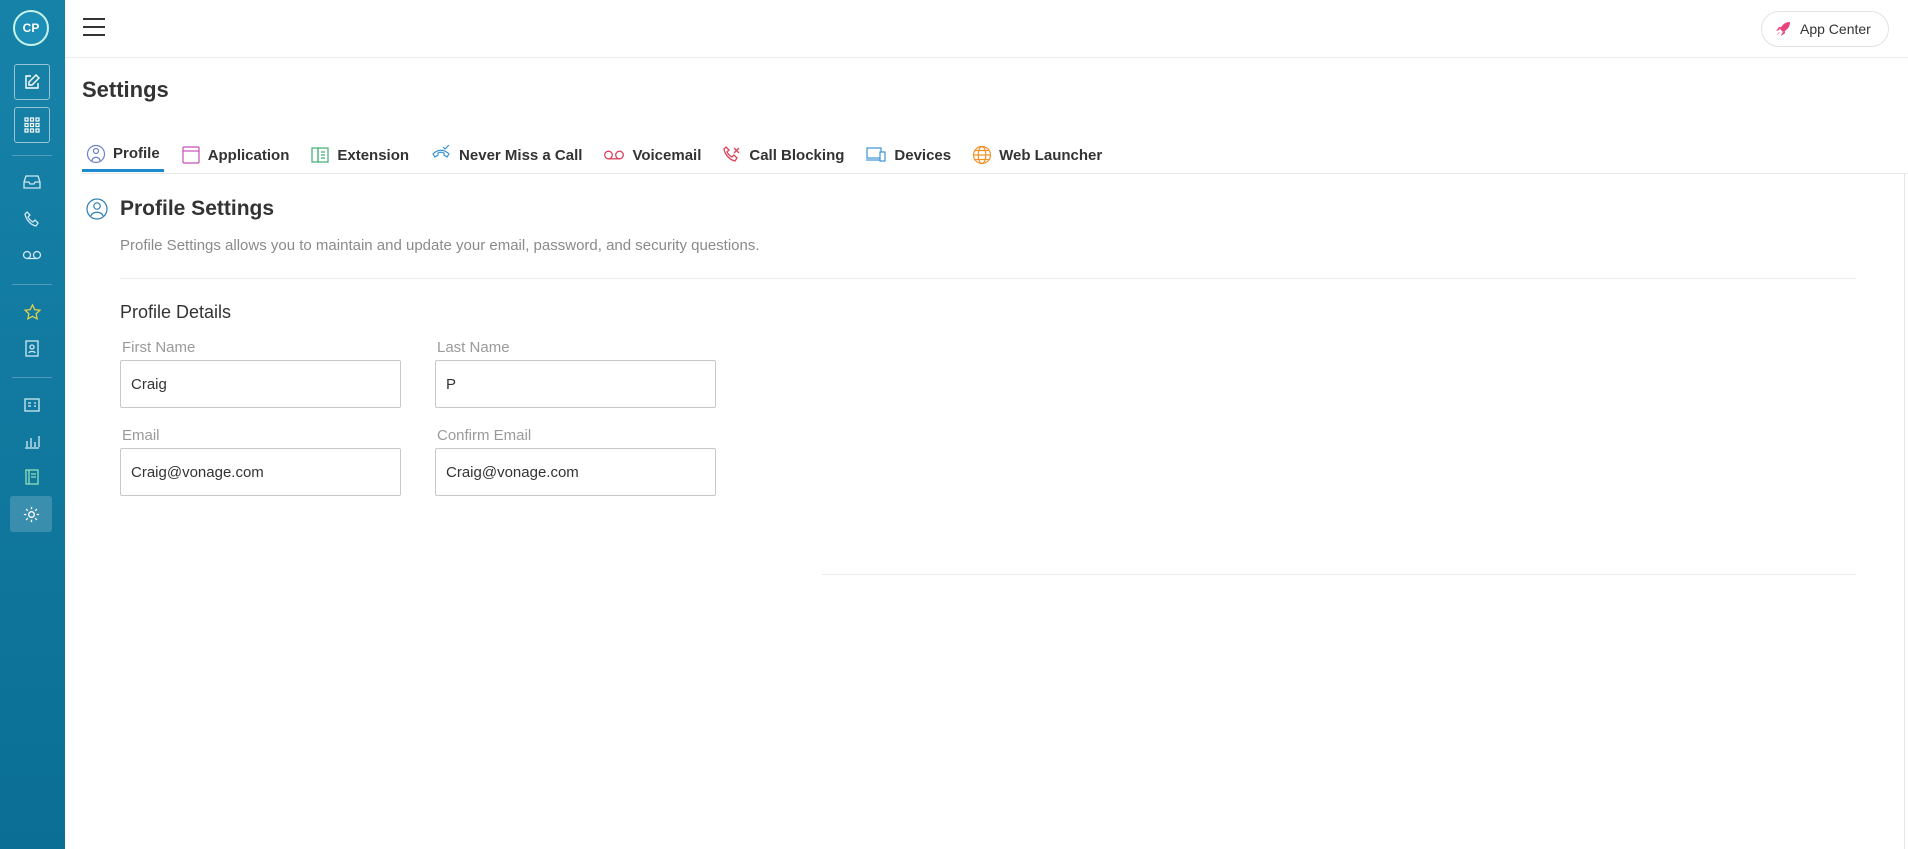 The height and width of the screenshot is (849, 1908). Describe the element at coordinates (125, 89) in the screenshot. I see `page-title: Settings` at that location.